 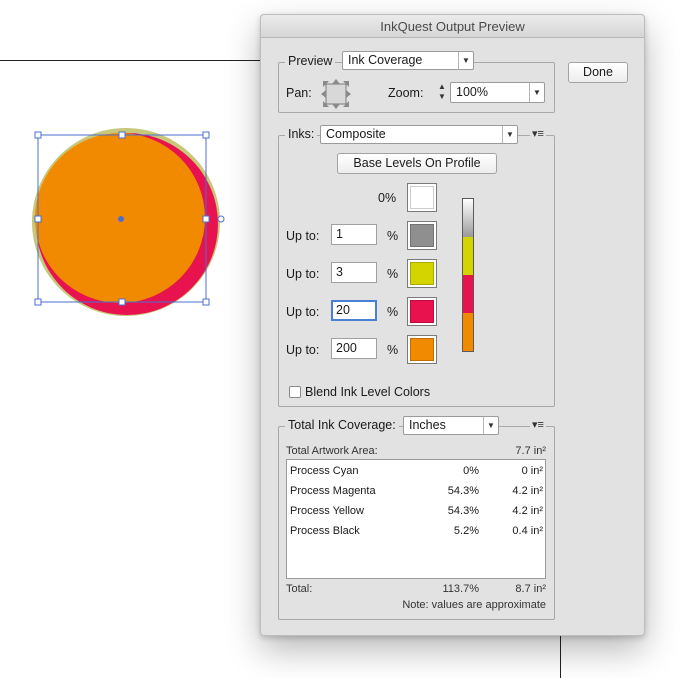 What do you see at coordinates (327, 511) in the screenshot?
I see `ink-name: Process Yellow` at bounding box center [327, 511].